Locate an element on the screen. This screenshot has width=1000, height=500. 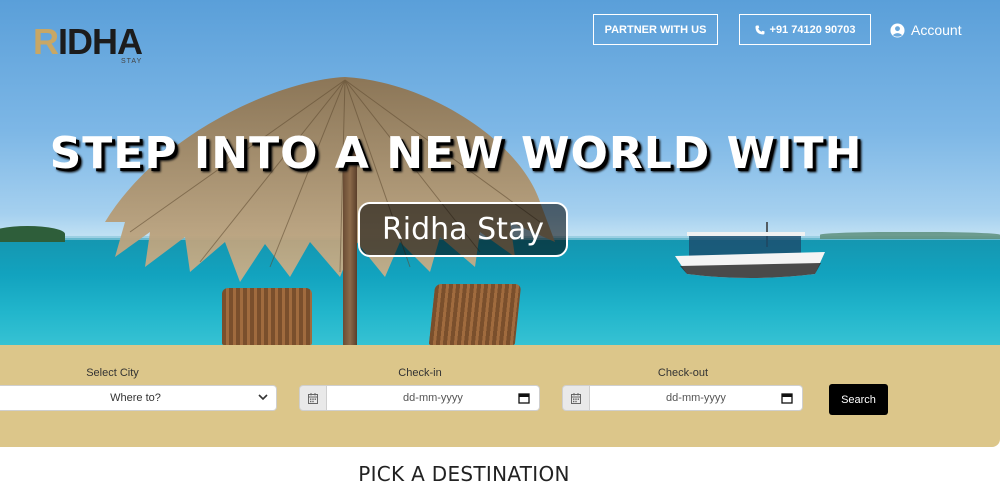
checkout-label: Check-out is located at coordinates (683, 373).